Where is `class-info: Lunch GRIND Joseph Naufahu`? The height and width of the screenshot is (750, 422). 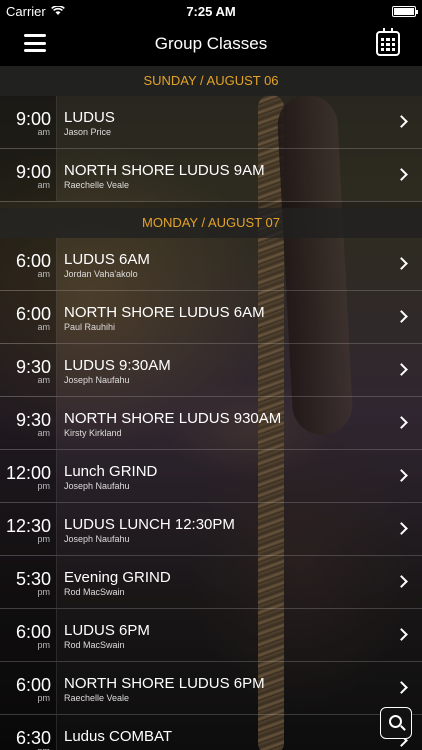
class-info: Lunch GRIND Joseph Naufahu is located at coordinates (107, 476).